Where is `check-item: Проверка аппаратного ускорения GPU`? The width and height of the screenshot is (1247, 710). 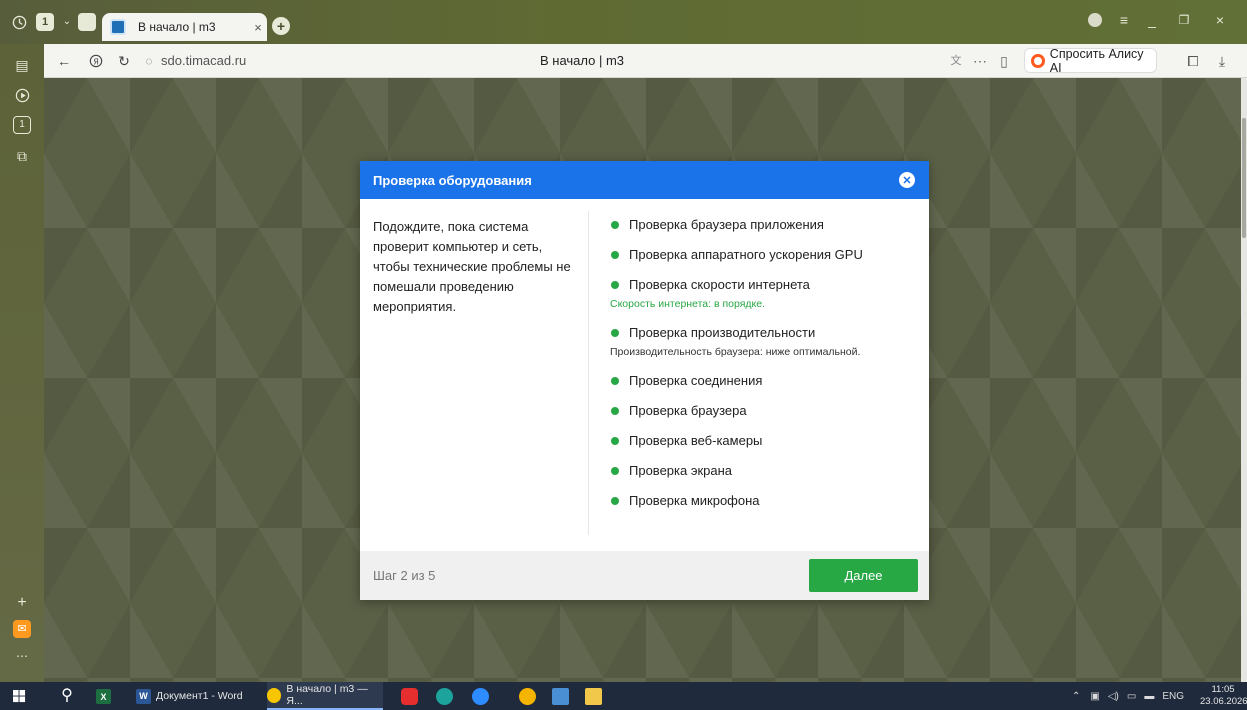
check-item: Проверка аппаратного ускорения GPU is located at coordinates (765, 255).